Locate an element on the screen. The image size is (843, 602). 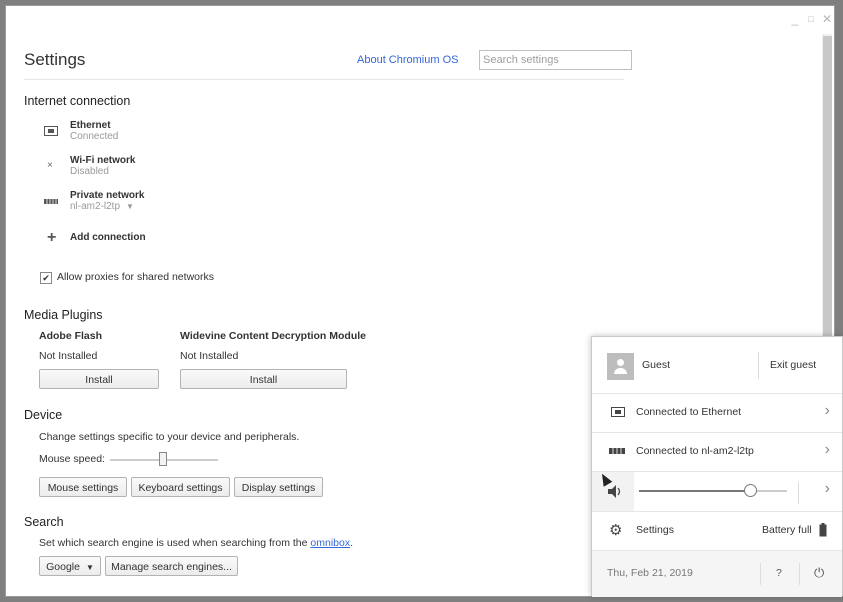
omnibox-link: omnibox is located at coordinates (330, 543).